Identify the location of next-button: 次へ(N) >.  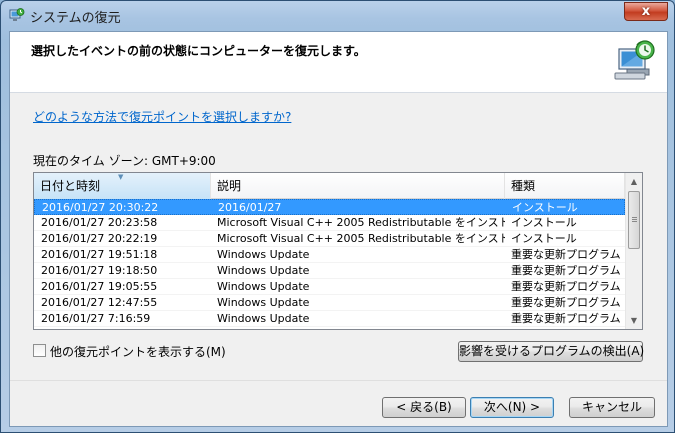
(512, 407).